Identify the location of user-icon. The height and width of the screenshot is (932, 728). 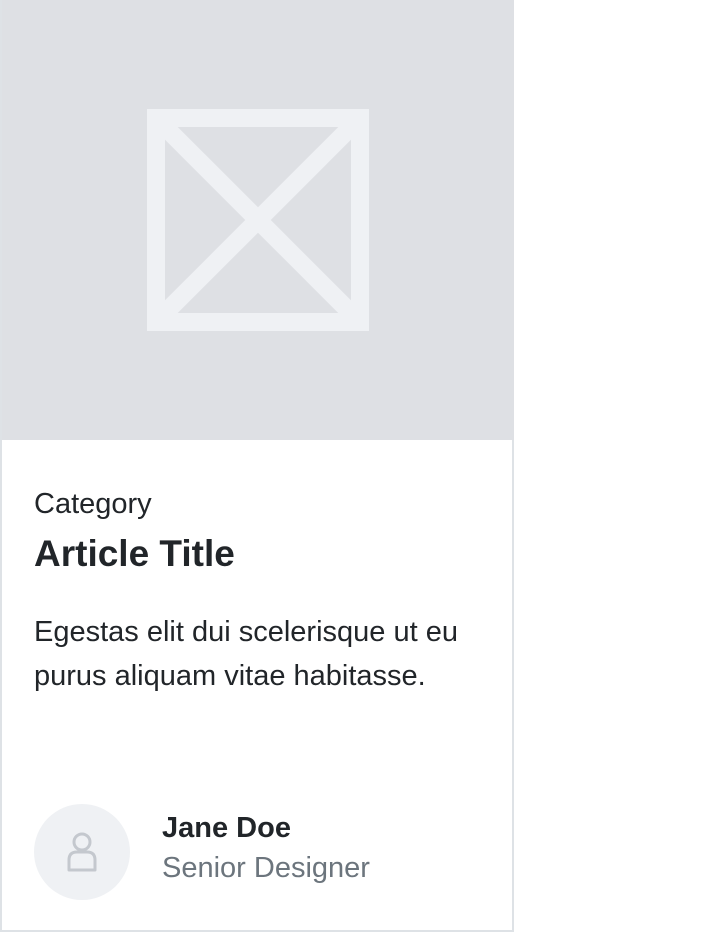
(82, 852).